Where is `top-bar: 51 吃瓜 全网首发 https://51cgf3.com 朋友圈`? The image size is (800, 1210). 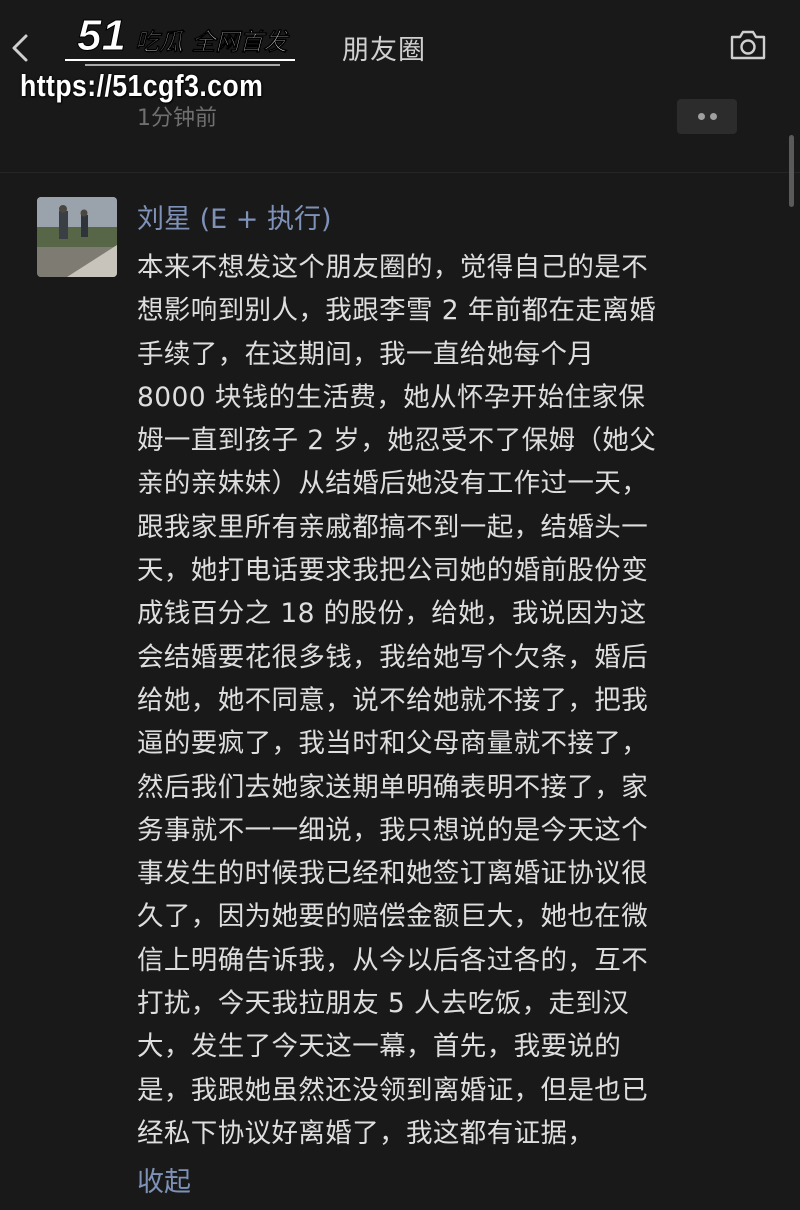 top-bar: 51 吃瓜 全网首发 https://51cgf3.com 朋友圈 is located at coordinates (400, 51).